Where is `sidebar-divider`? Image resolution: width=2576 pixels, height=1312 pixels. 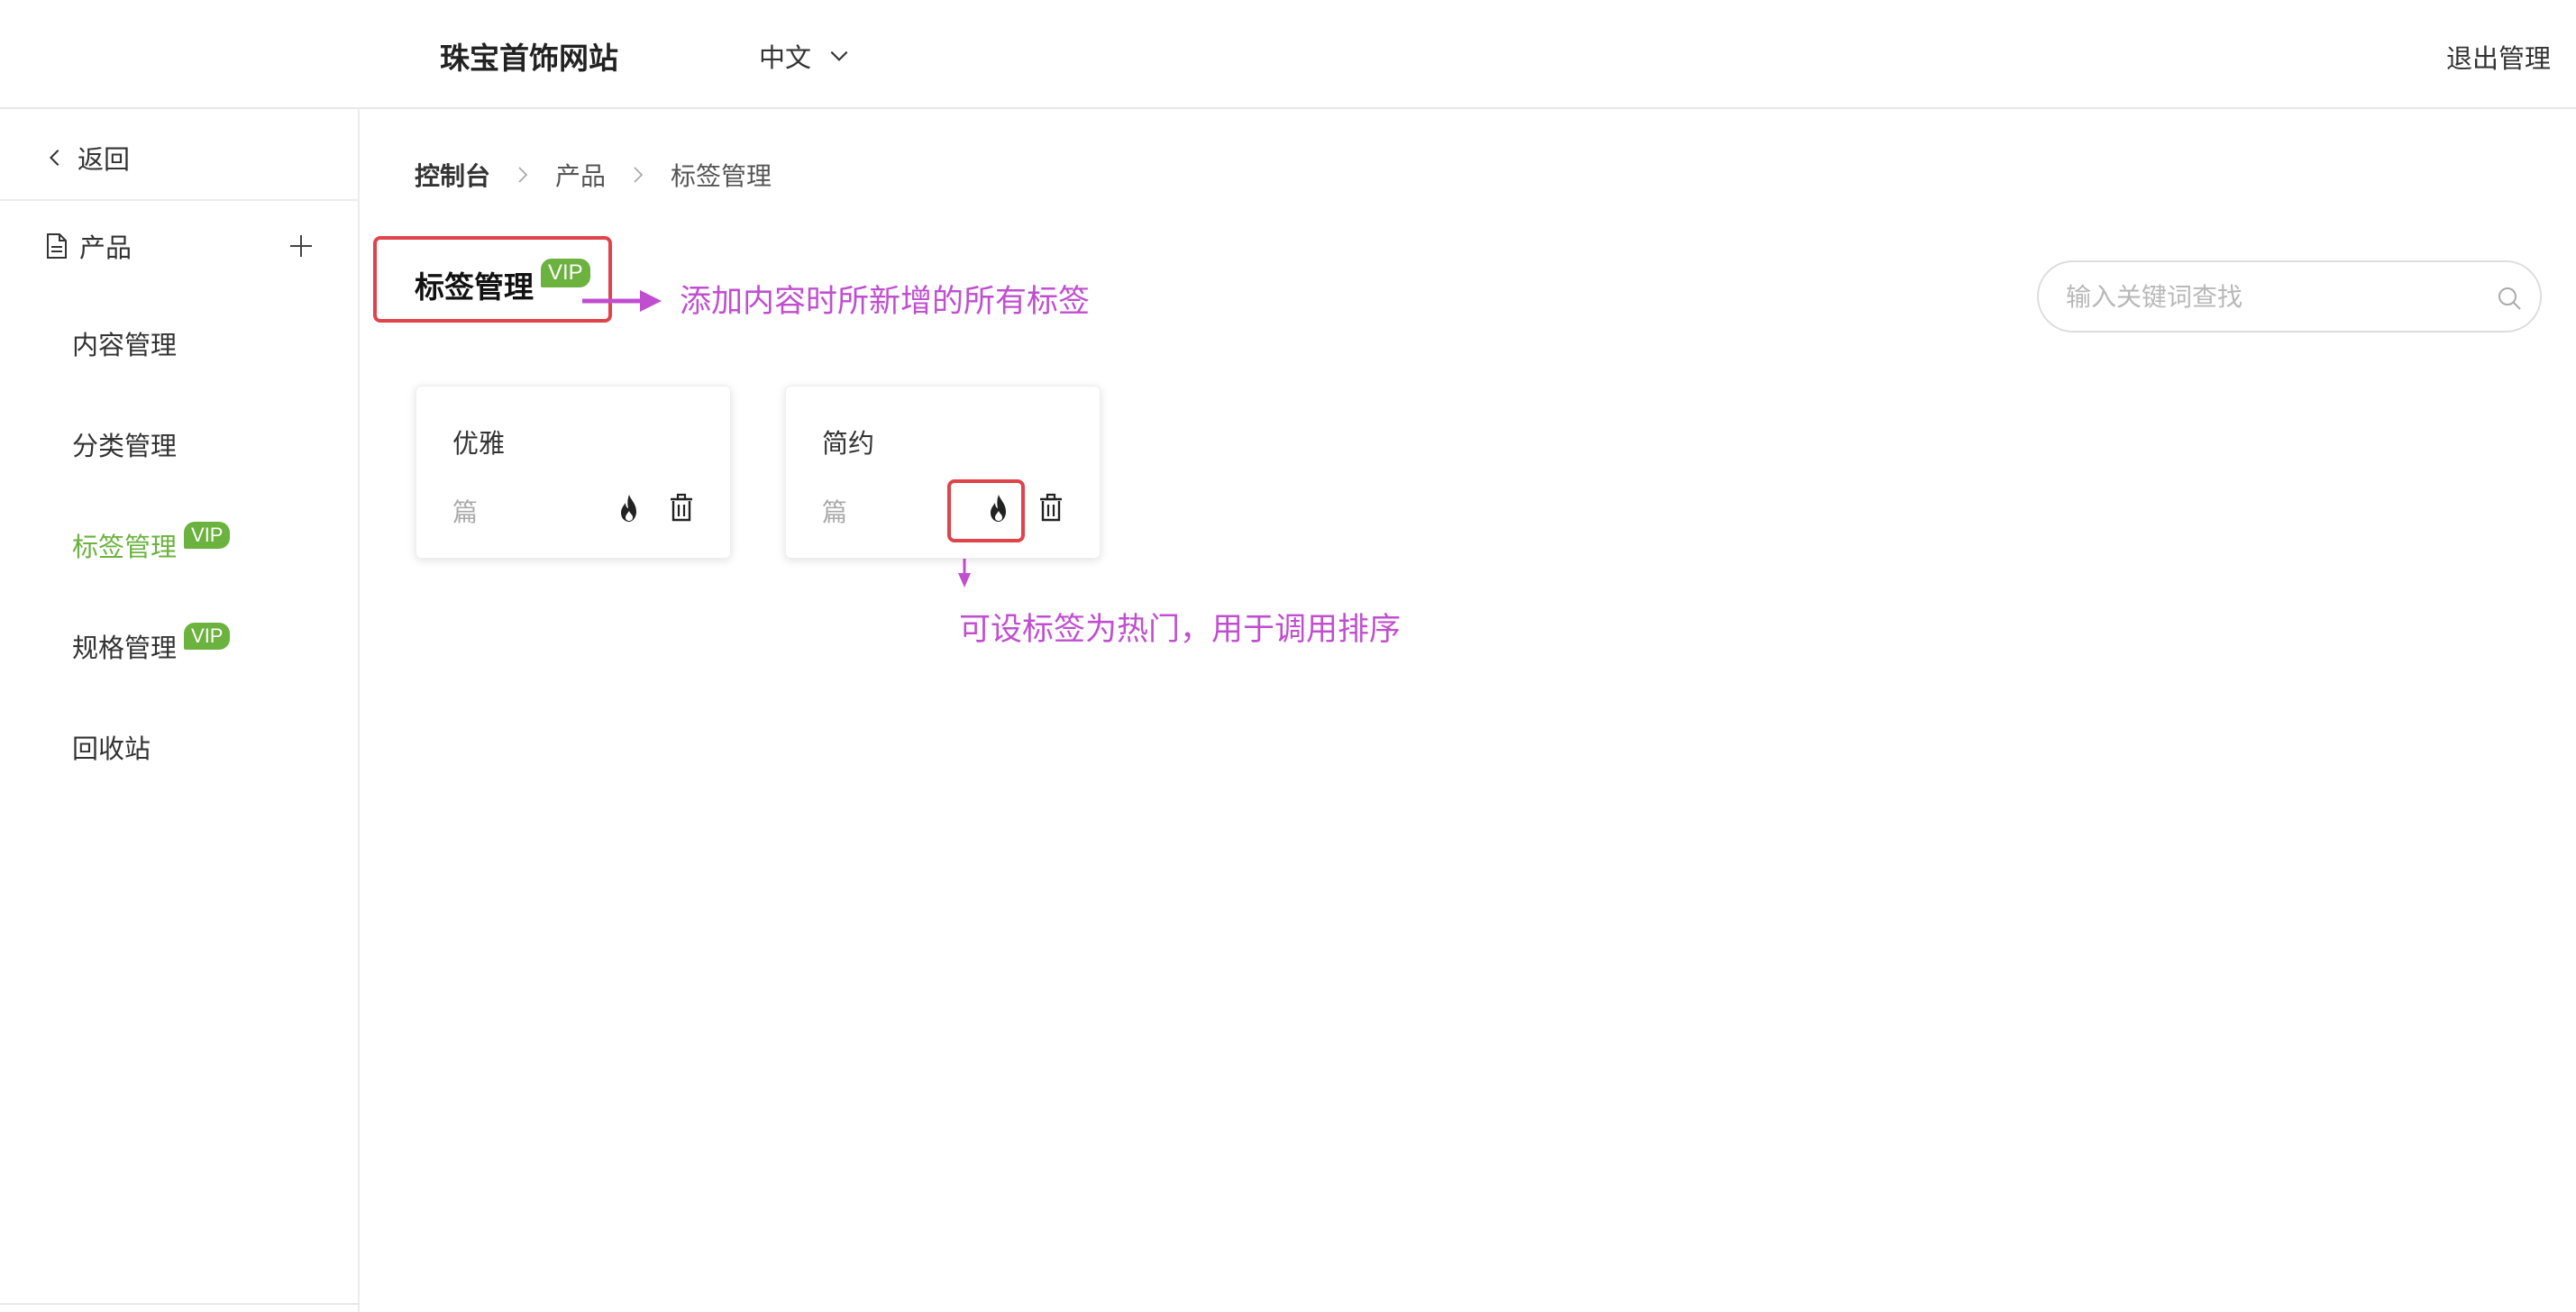
sidebar-divider is located at coordinates (179, 200).